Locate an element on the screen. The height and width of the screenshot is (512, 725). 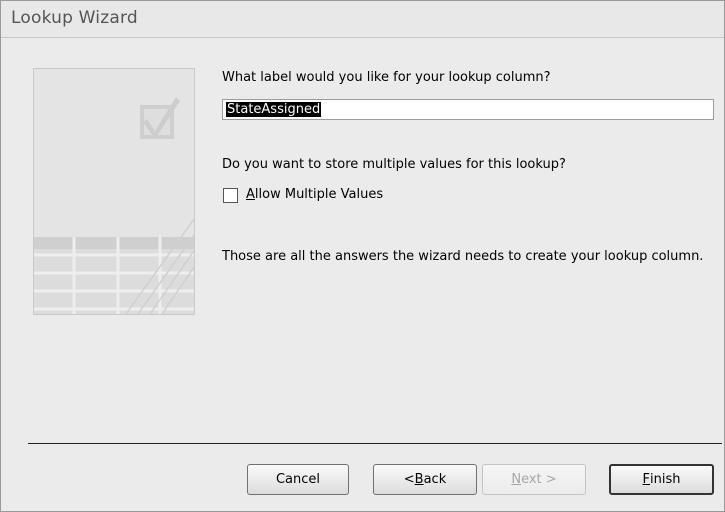
back-prefix: < is located at coordinates (409, 479).